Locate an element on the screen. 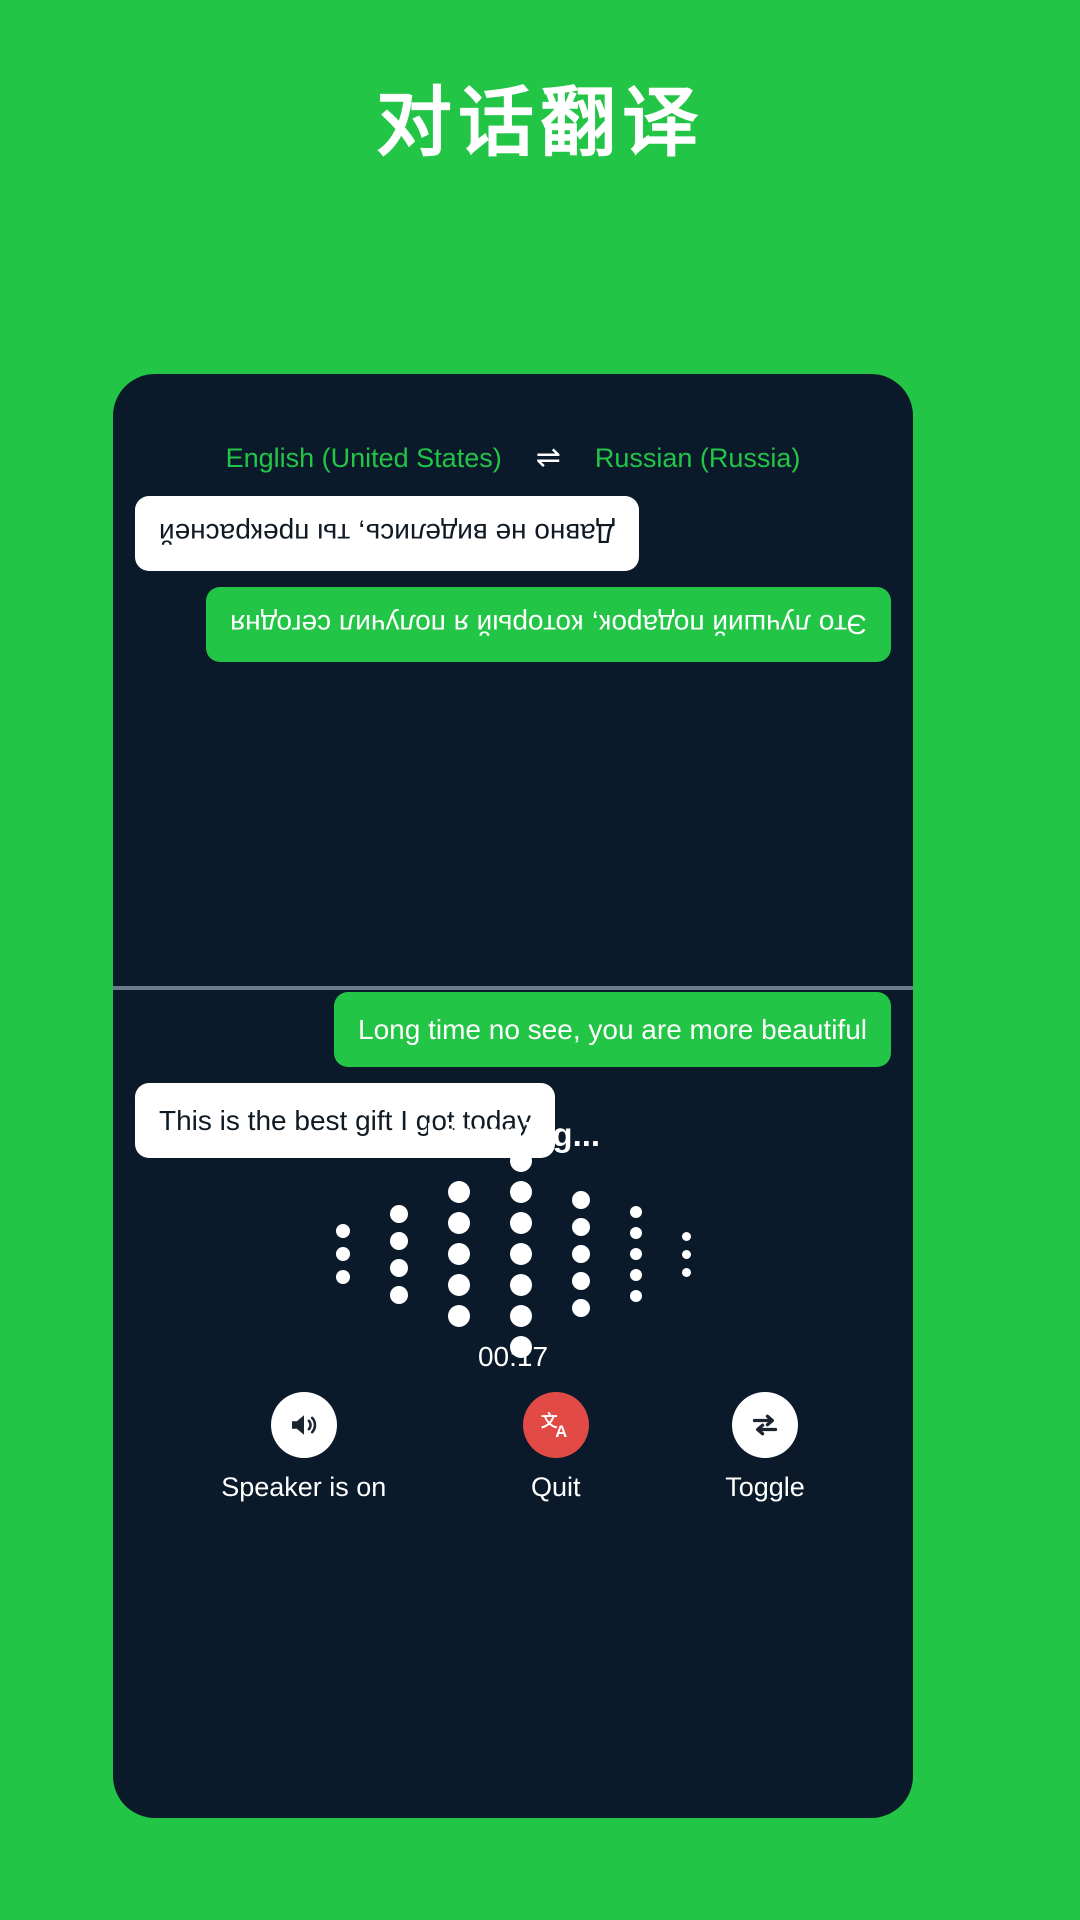  toggle-button: Toggle is located at coordinates (765, 1447).